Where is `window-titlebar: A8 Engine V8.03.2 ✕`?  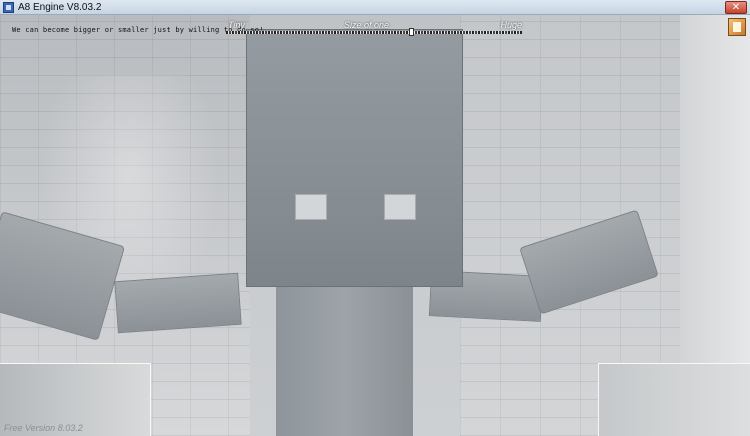
window-titlebar: A8 Engine V8.03.2 ✕ is located at coordinates (375, 7).